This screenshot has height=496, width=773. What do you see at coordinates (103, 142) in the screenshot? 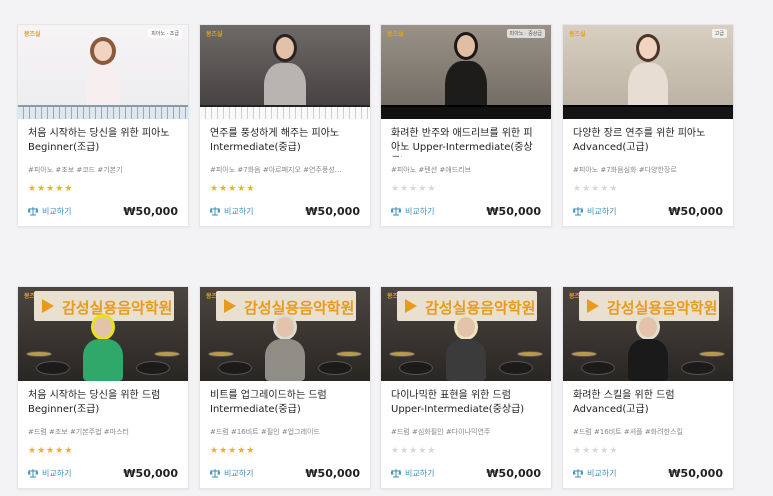
I see `course-title: 처음 시작하는 당신을 위한 피아노 Beginner(조급)` at bounding box center [103, 142].